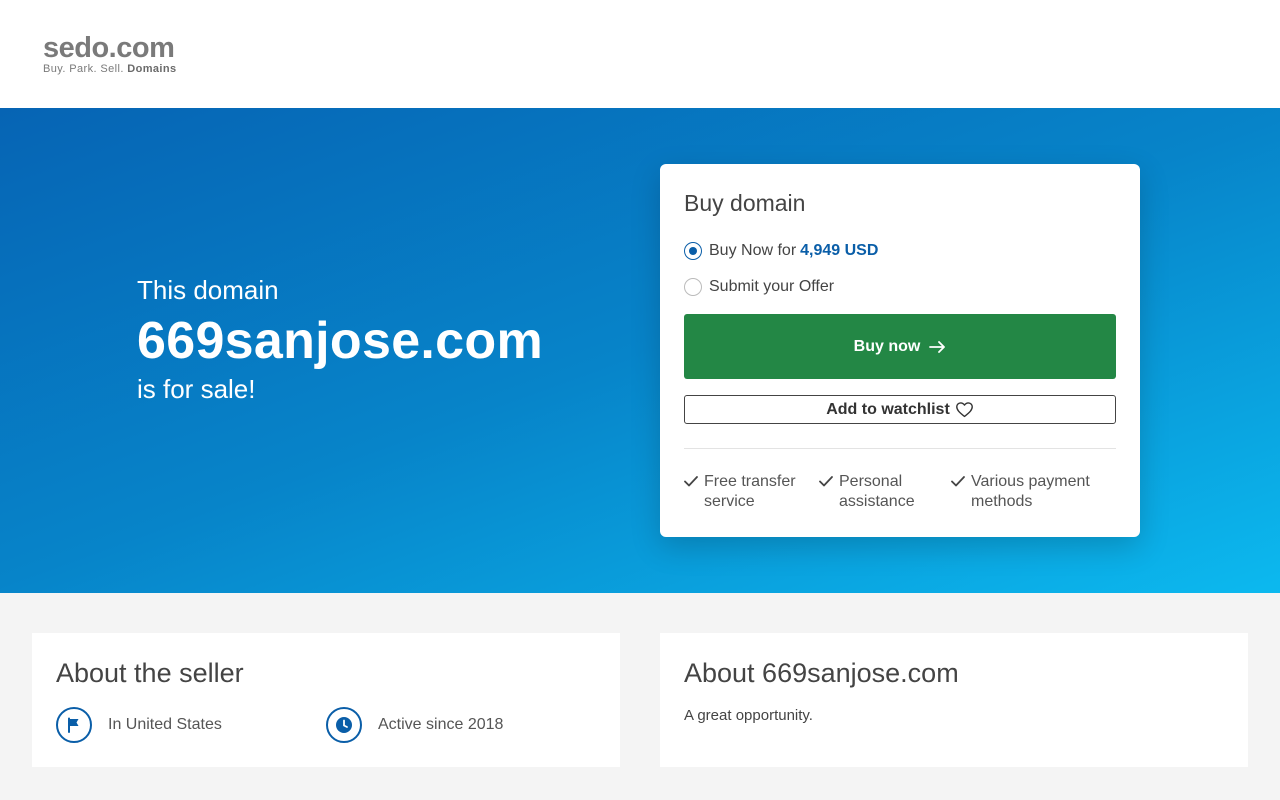  I want to click on seller-active-since-text: Active since 2018, so click(441, 724).